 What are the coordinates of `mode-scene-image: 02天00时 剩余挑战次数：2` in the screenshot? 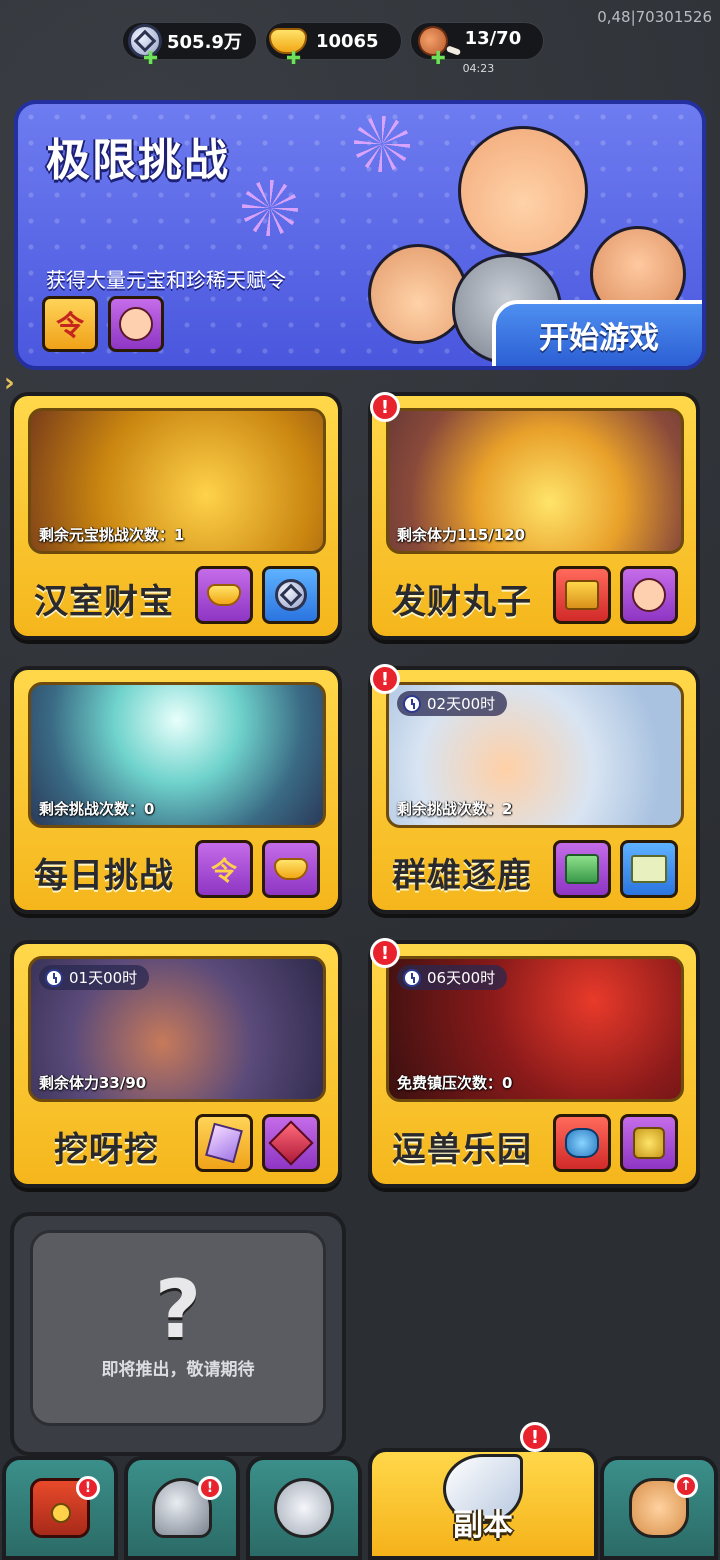 It's located at (535, 755).